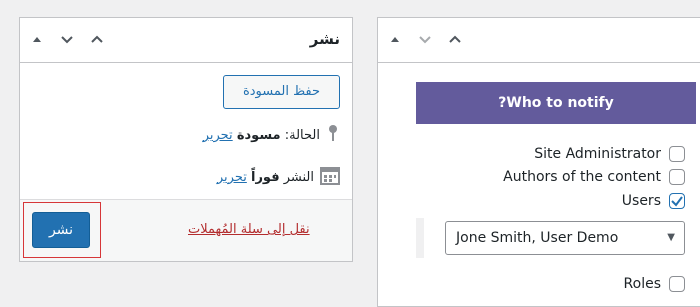 The image size is (700, 307). What do you see at coordinates (232, 177) in the screenshot?
I see `publish-edit-link: تحرير` at bounding box center [232, 177].